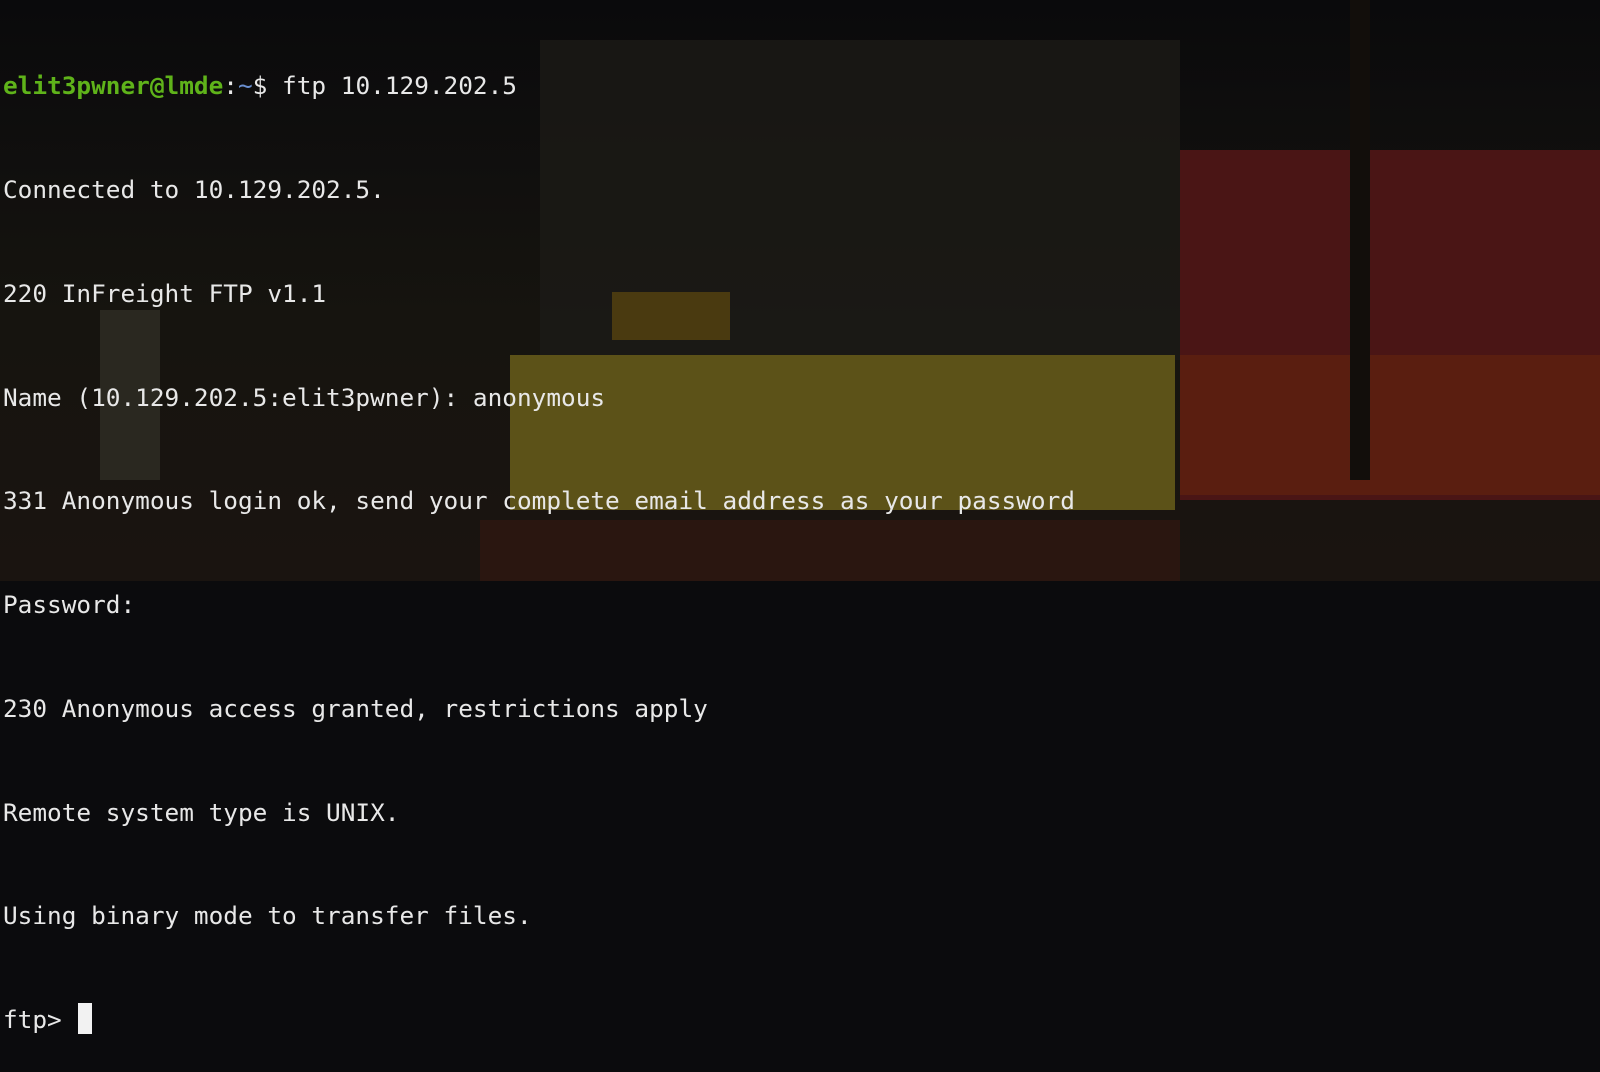  What do you see at coordinates (69, 605) in the screenshot?
I see `output-line: Password:` at bounding box center [69, 605].